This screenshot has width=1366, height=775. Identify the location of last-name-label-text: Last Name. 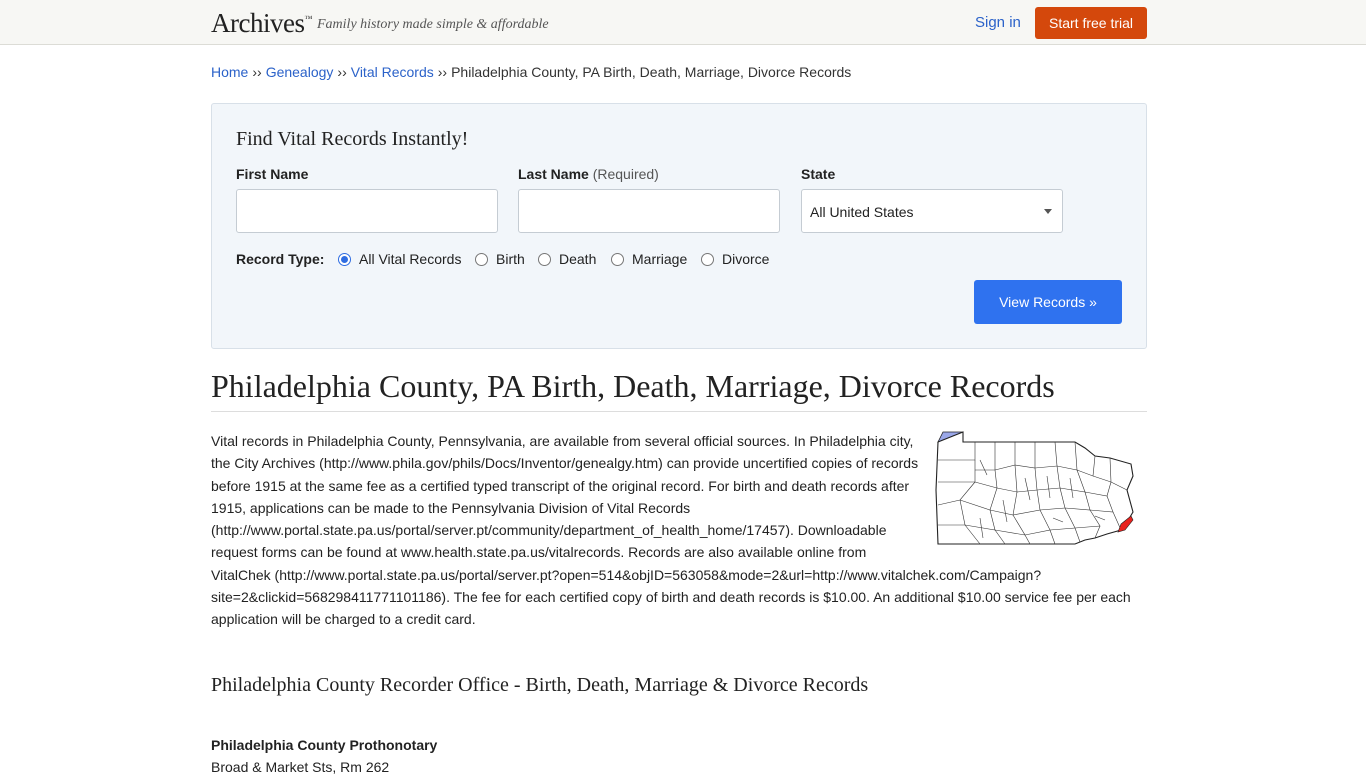
(553, 174).